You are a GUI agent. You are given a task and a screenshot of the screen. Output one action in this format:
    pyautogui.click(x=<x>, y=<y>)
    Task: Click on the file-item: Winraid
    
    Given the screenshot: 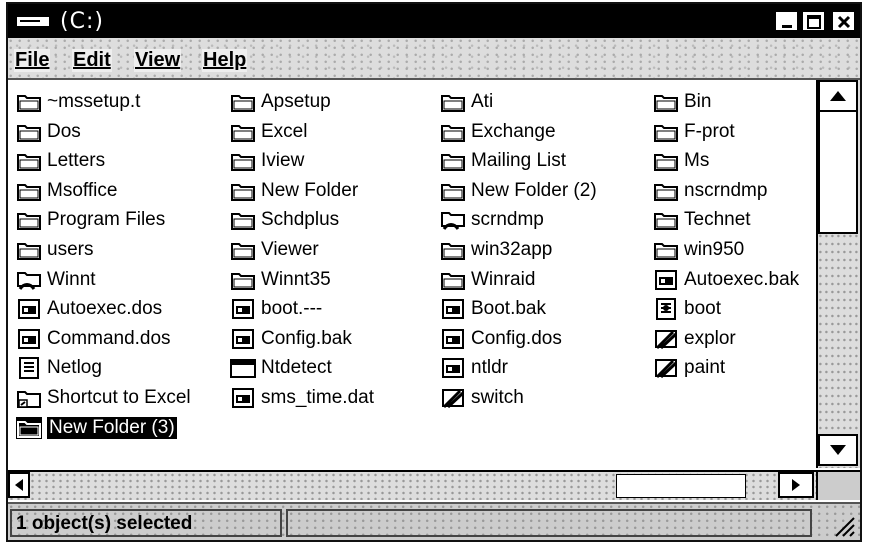 What is the action you would take?
    pyautogui.click(x=487, y=280)
    